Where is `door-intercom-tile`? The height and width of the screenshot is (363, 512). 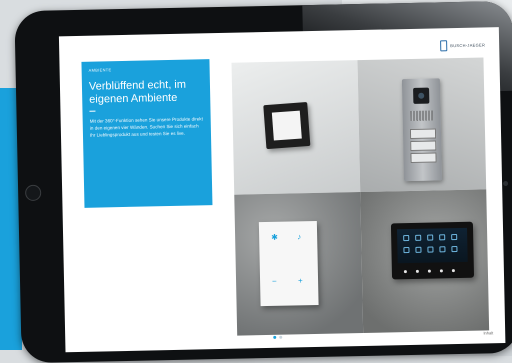
door-intercom-tile is located at coordinates (422, 125).